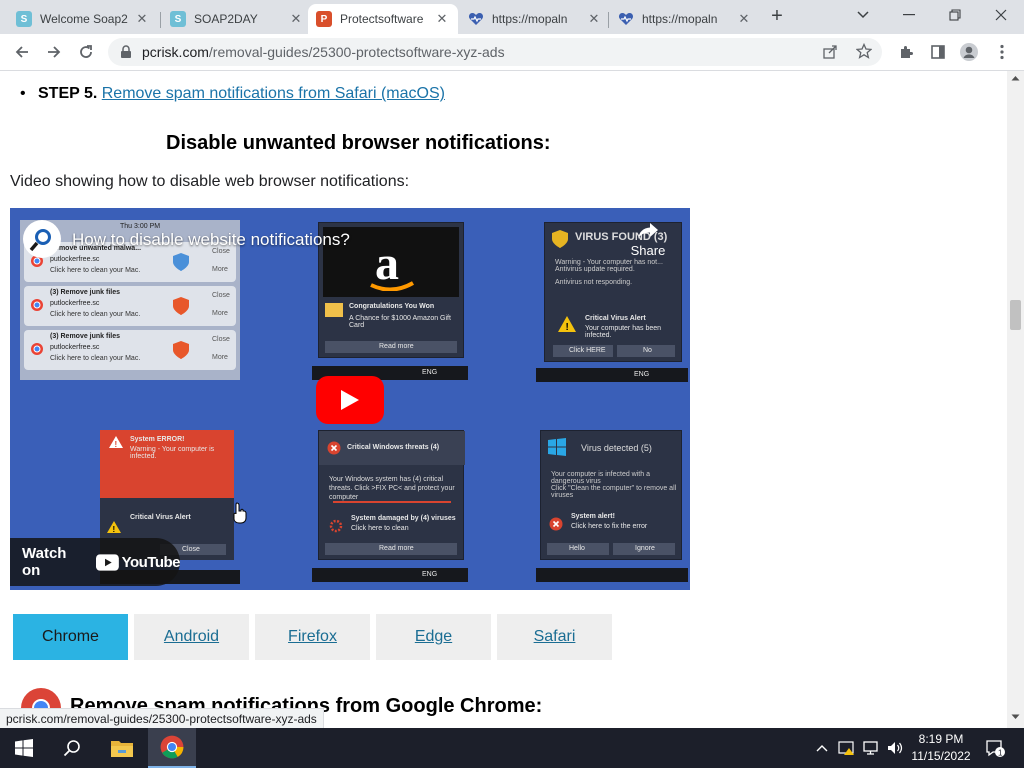 Image resolution: width=1024 pixels, height=768 pixels. I want to click on more-vertical-icon, so click(1002, 52).